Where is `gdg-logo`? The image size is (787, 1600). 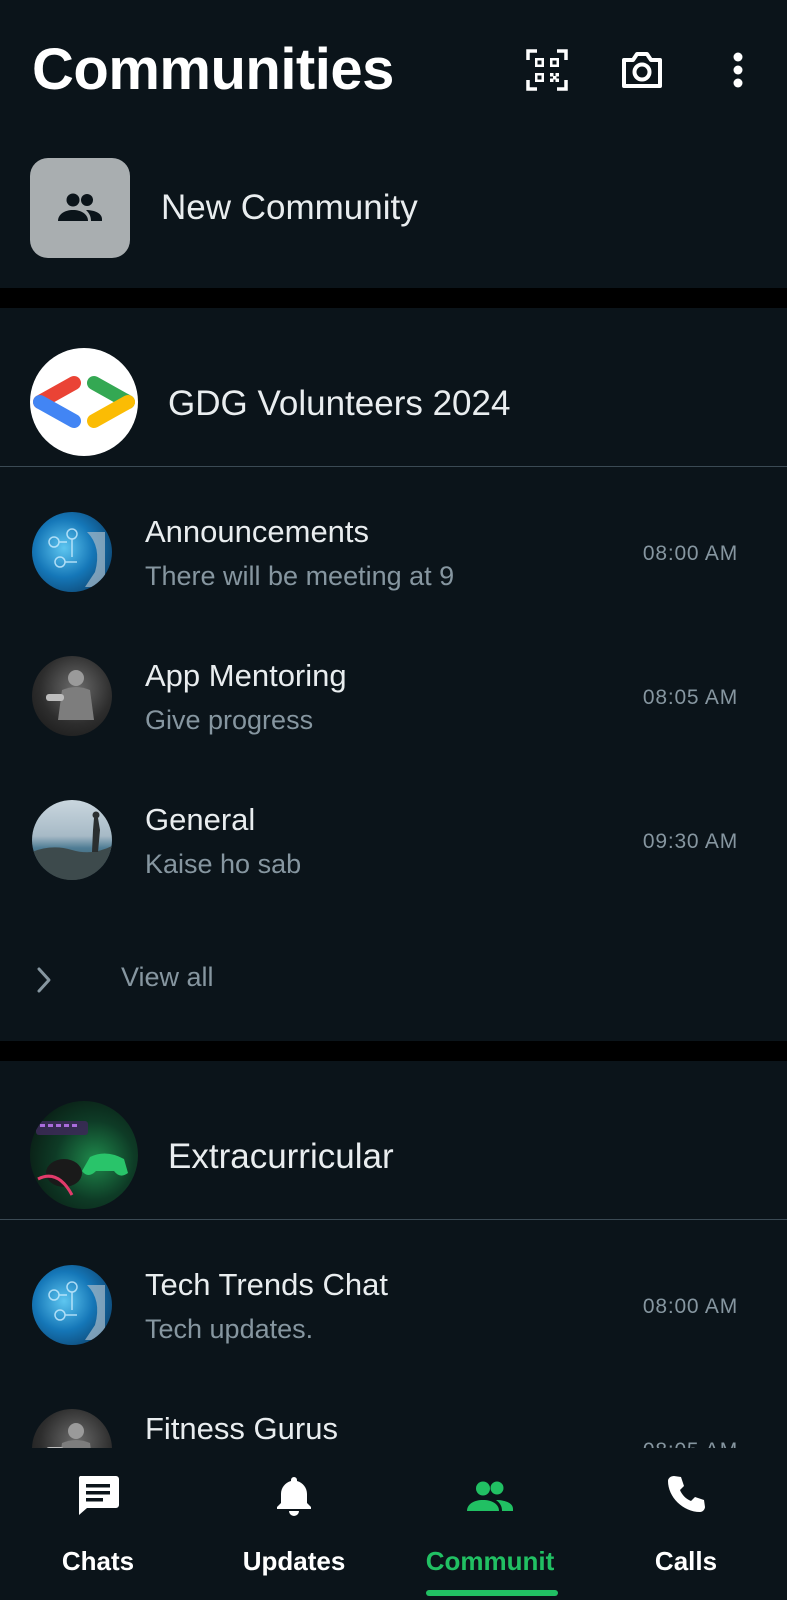 gdg-logo is located at coordinates (84, 402).